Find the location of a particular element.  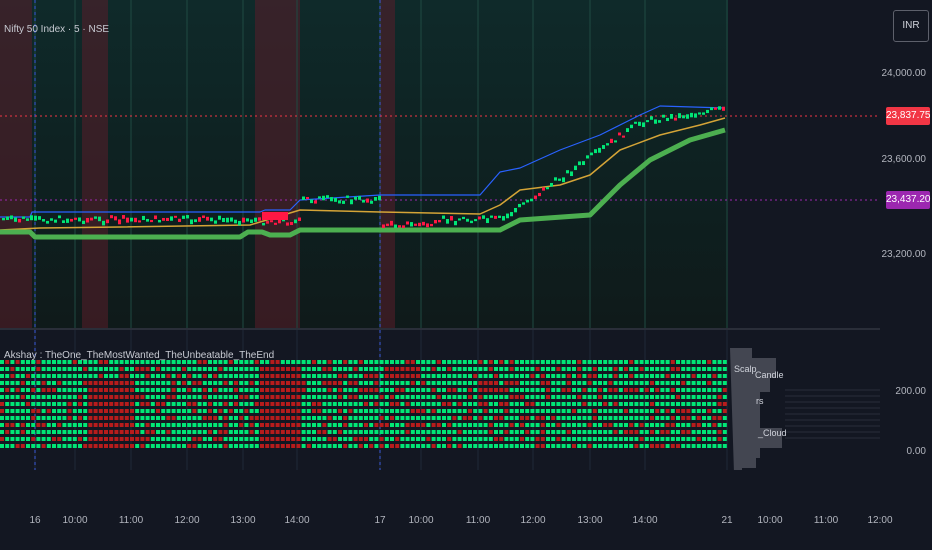

time-label: 17 is located at coordinates (380, 520).